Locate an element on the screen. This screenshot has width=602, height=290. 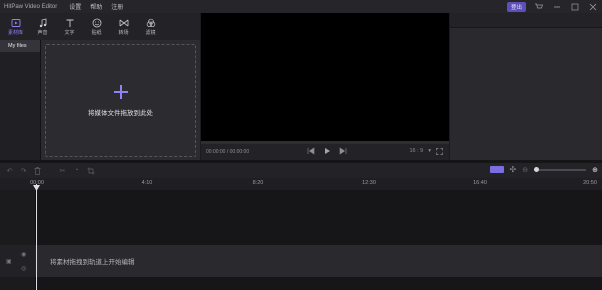
zoom-in-icon: ⊕ is located at coordinates (595, 170).